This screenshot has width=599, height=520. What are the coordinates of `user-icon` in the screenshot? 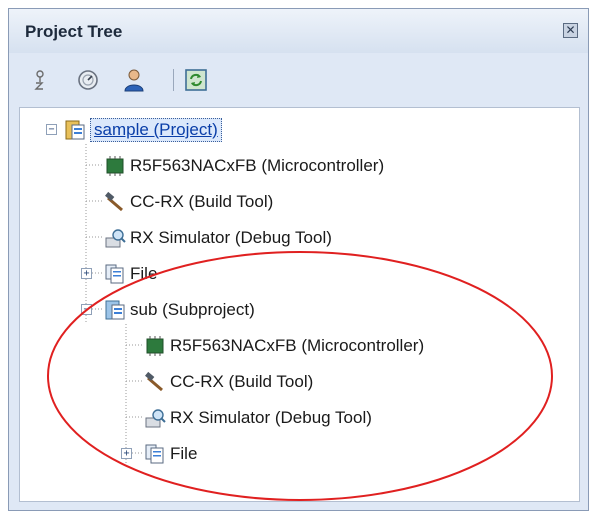 It's located at (134, 80).